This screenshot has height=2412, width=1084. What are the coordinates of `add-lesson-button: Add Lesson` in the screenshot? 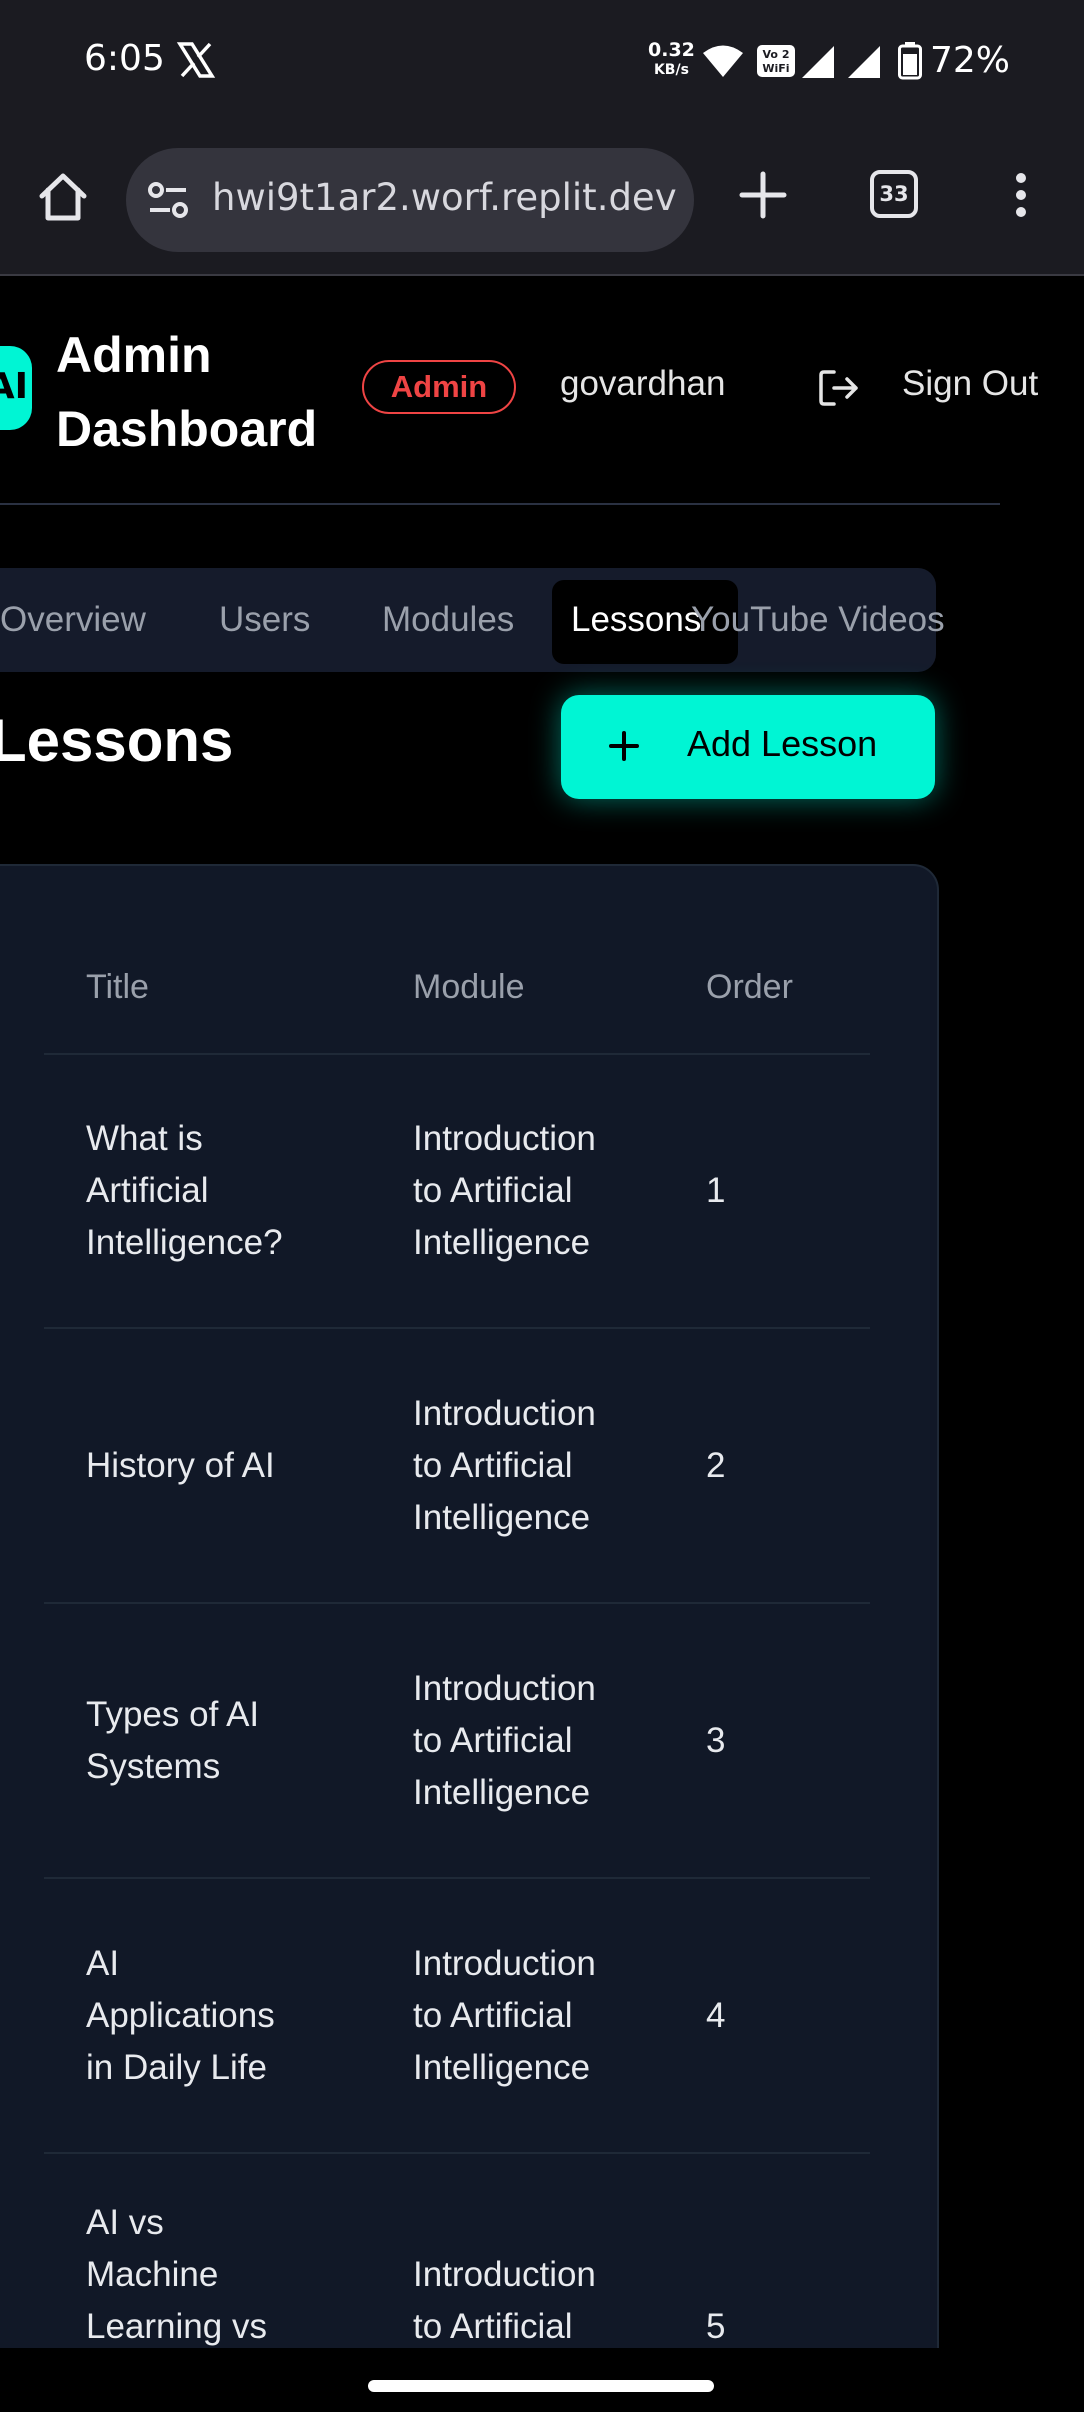 It's located at (748, 747).